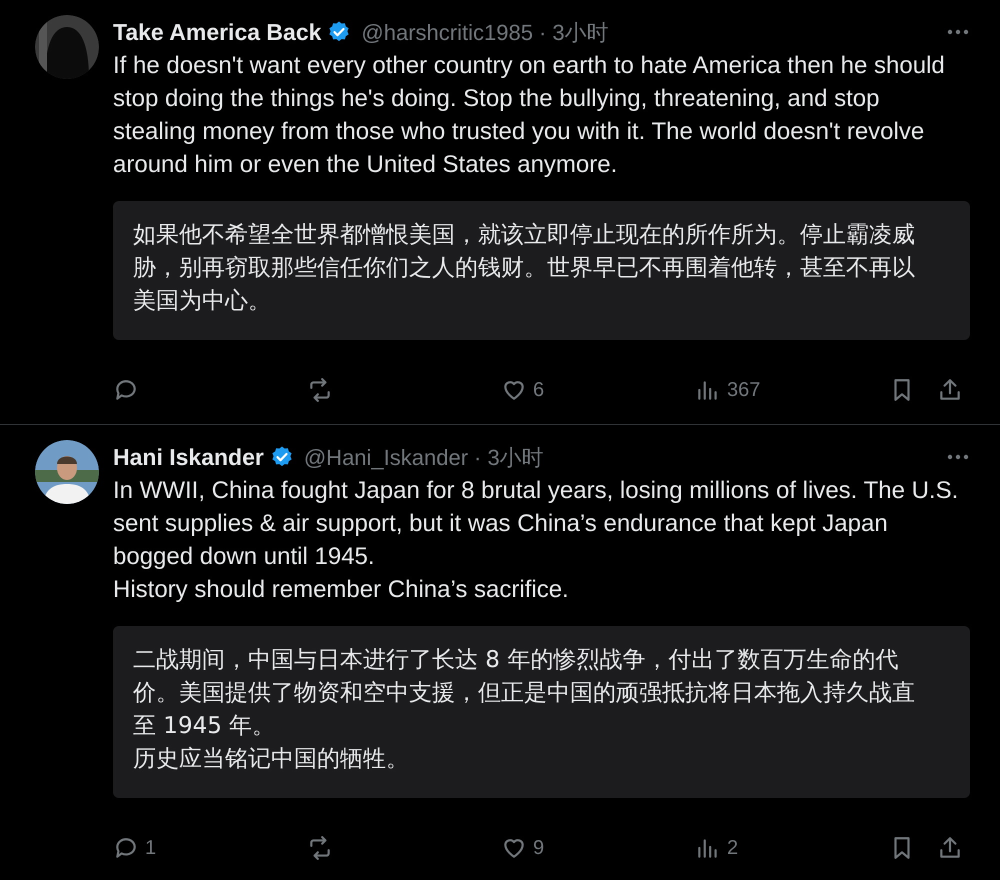 Image resolution: width=1000 pixels, height=880 pixels. What do you see at coordinates (150, 848) in the screenshot?
I see `count: 1` at bounding box center [150, 848].